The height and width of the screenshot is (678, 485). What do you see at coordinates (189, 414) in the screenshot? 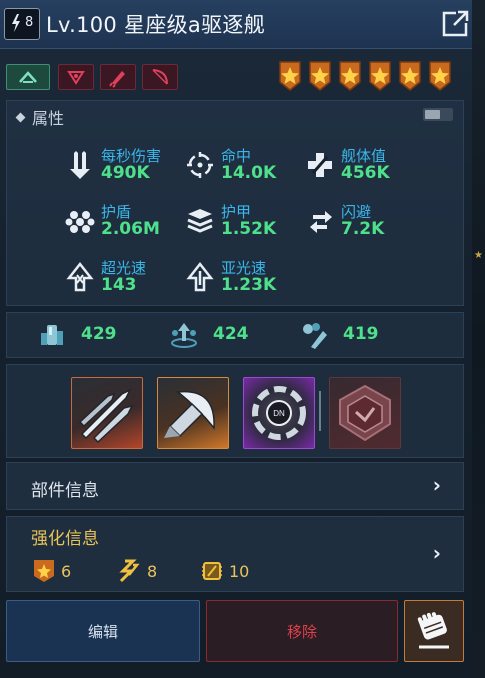
I see `drill-dish-icon` at bounding box center [189, 414].